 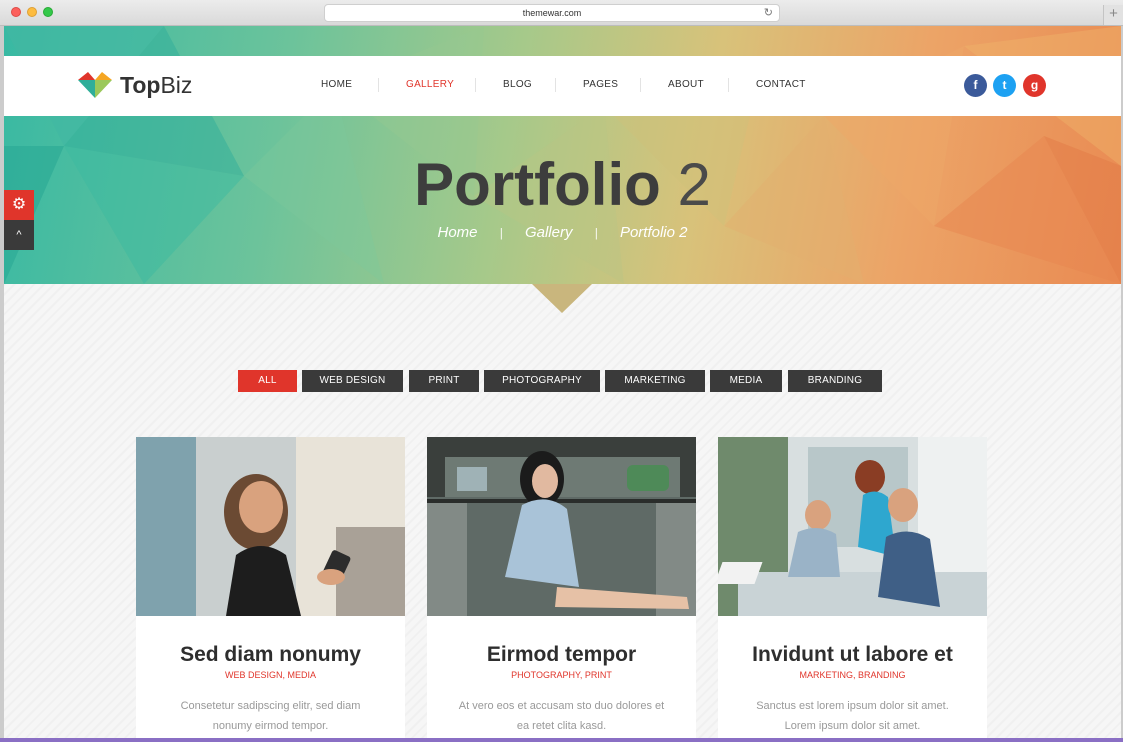 I want to click on filter-photography-button: PHOTOGRAPHY, so click(x=542, y=381).